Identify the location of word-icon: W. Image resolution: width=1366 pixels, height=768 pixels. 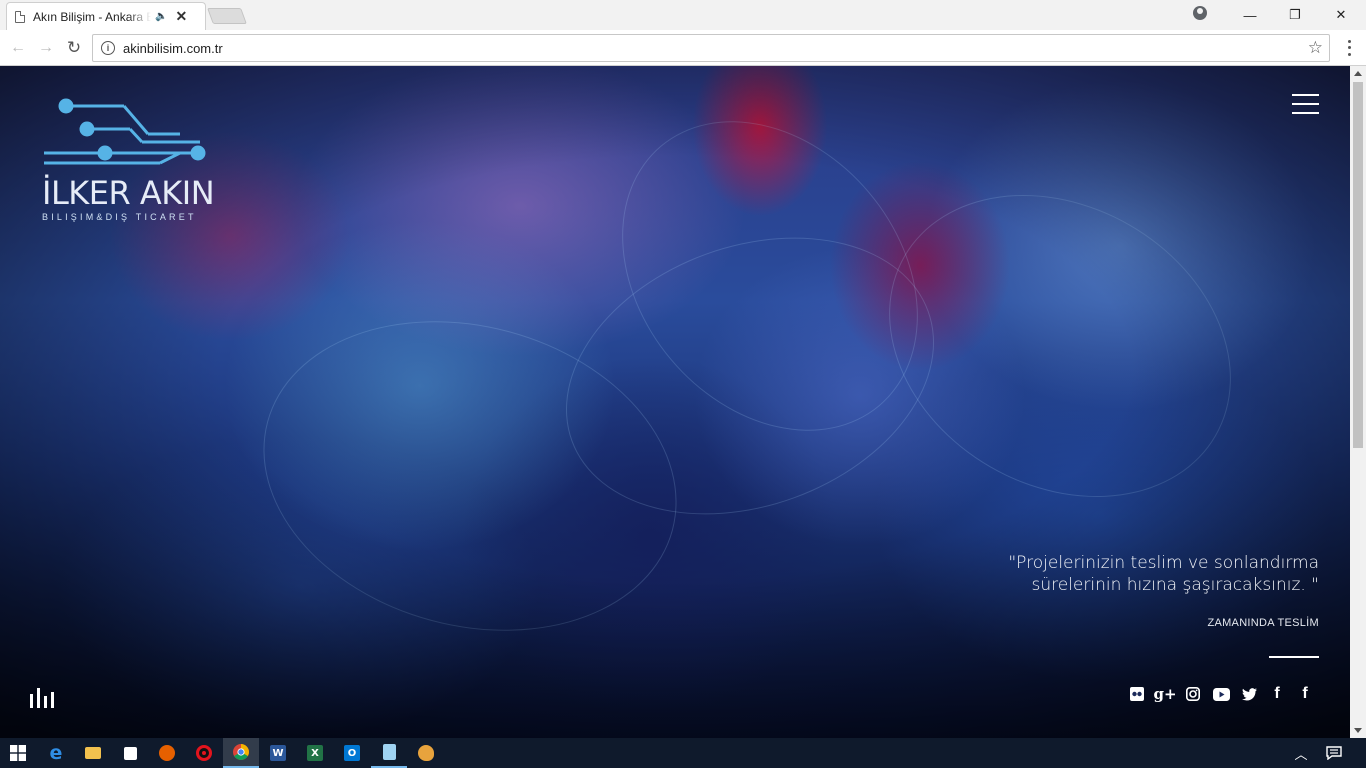
(278, 753).